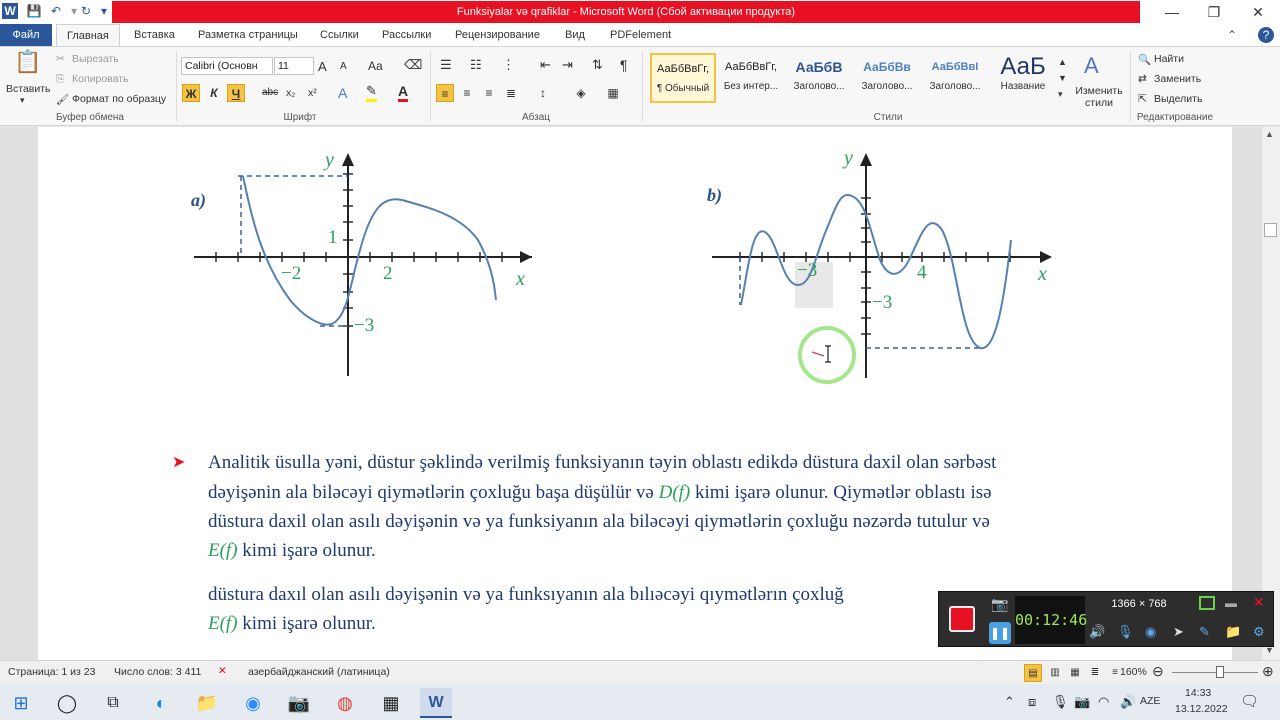  Describe the element at coordinates (1204, 632) in the screenshot. I see `pen-icon: ✎` at that location.